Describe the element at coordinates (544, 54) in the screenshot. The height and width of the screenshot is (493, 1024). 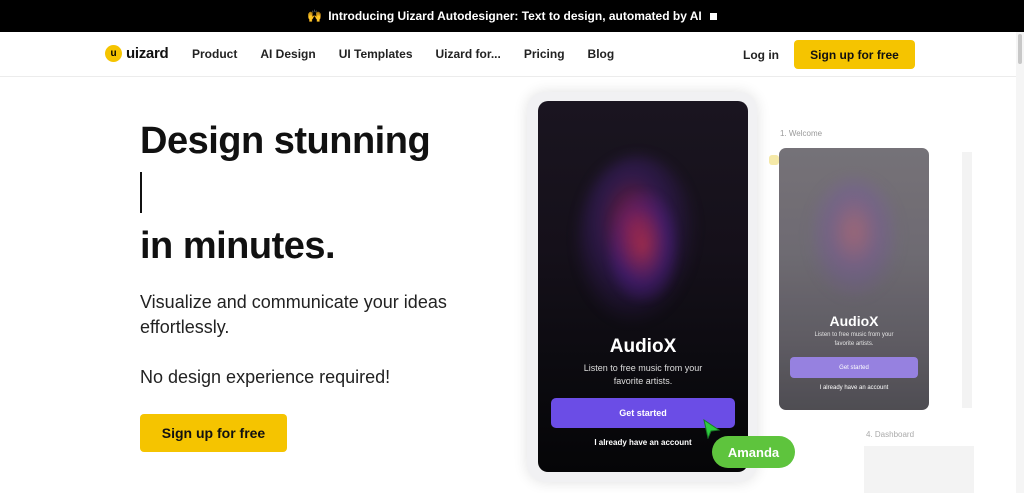
I see `nav-link-pricing: Pricing` at that location.